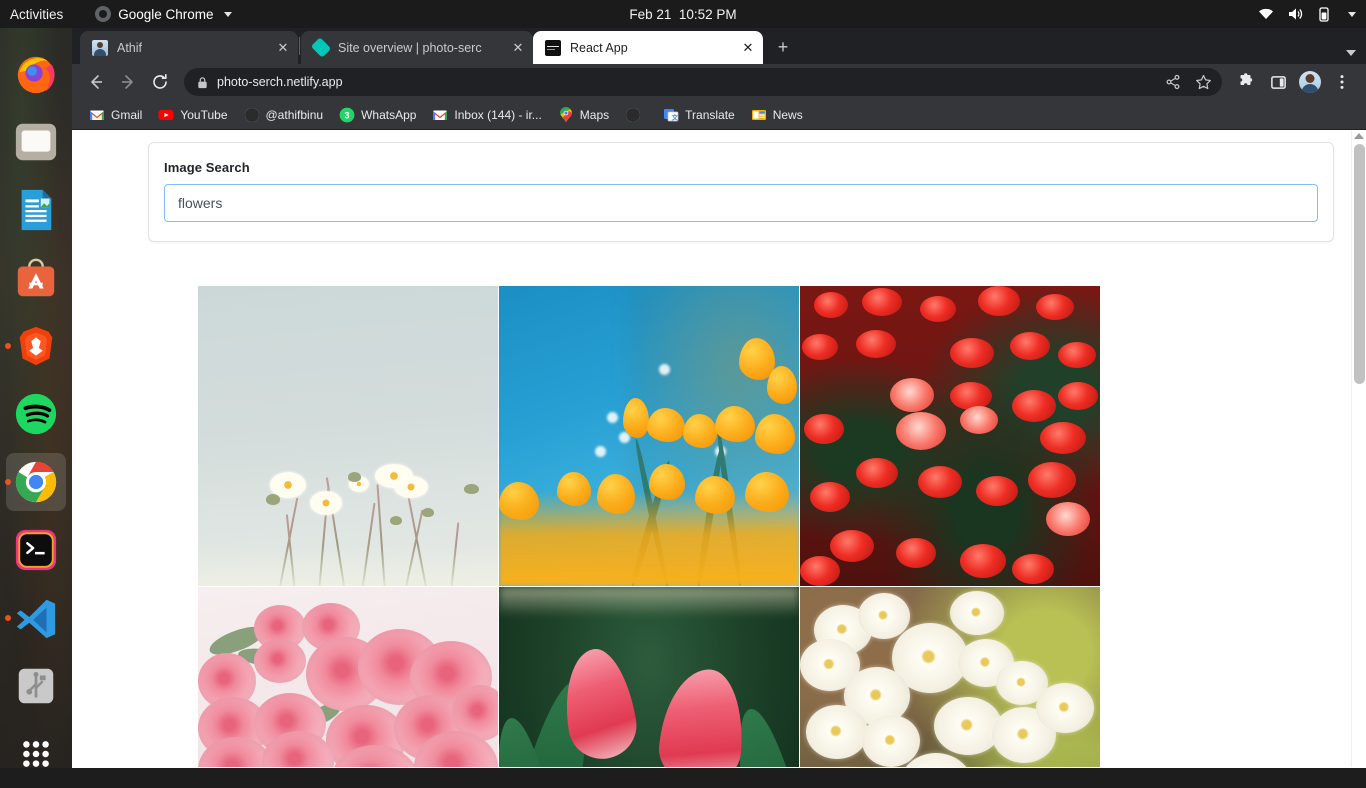 This screenshot has height=788, width=1366. What do you see at coordinates (100, 47) in the screenshot?
I see `photo-avatar-favicon` at bounding box center [100, 47].